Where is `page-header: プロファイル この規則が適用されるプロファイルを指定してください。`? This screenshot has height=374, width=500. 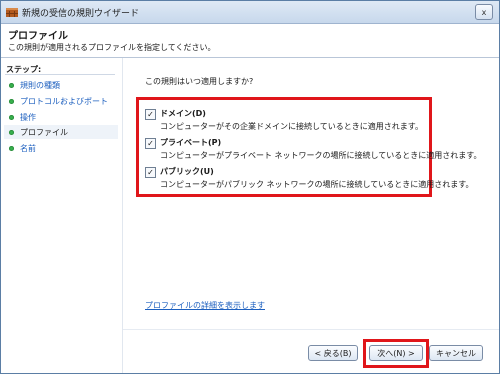 page-header: プロファイル この規則が適用されるプロファイルを指定してください。 is located at coordinates (250, 41).